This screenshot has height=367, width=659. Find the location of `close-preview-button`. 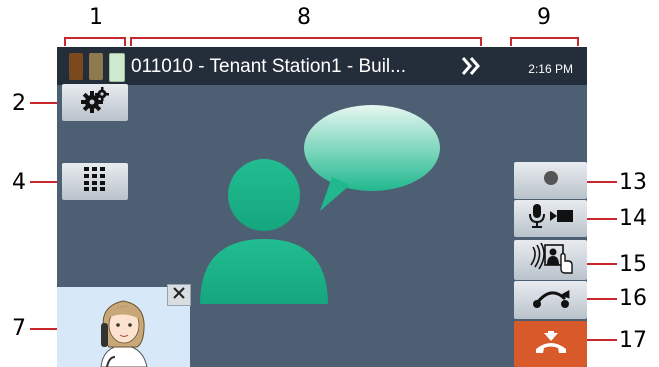

close-preview-button is located at coordinates (179, 295).